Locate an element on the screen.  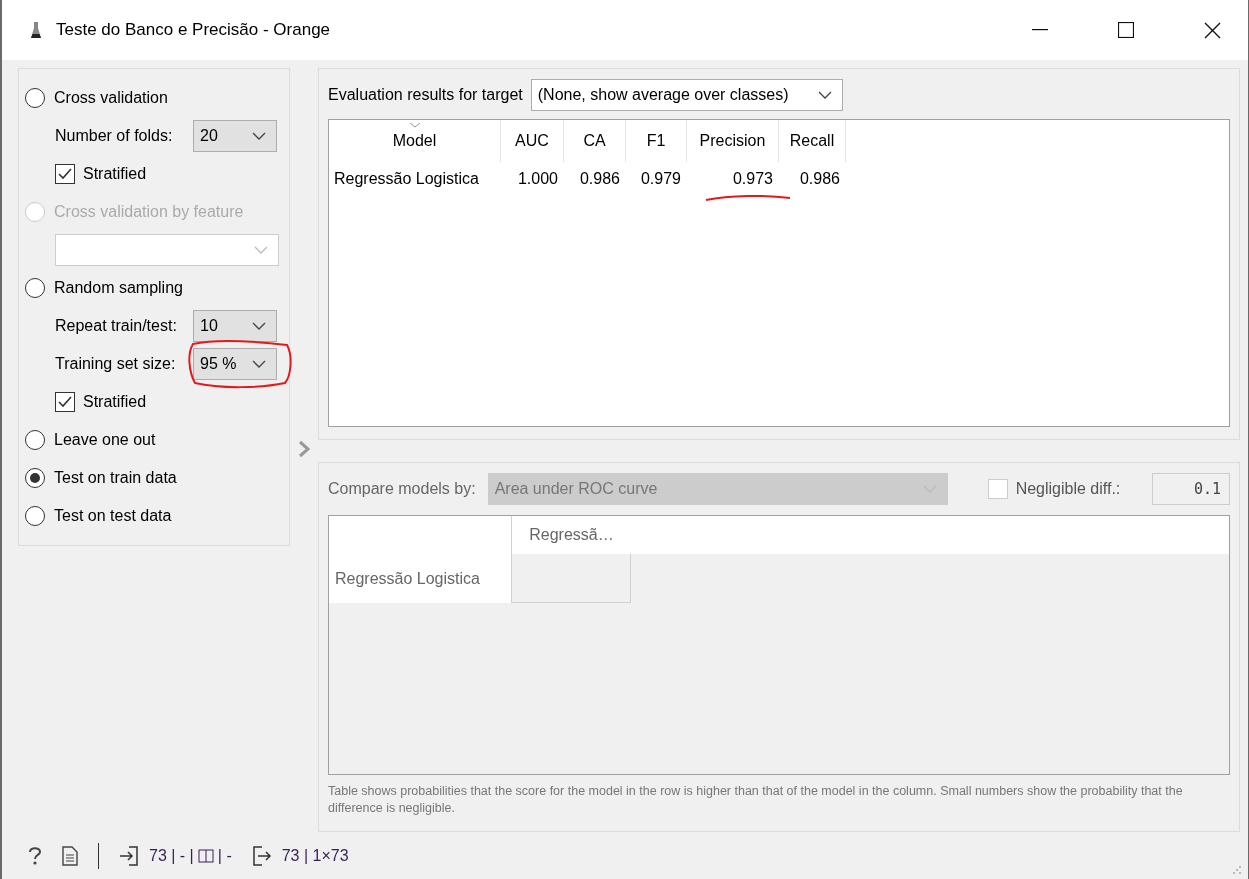
maximize-icon is located at coordinates (1126, 30).